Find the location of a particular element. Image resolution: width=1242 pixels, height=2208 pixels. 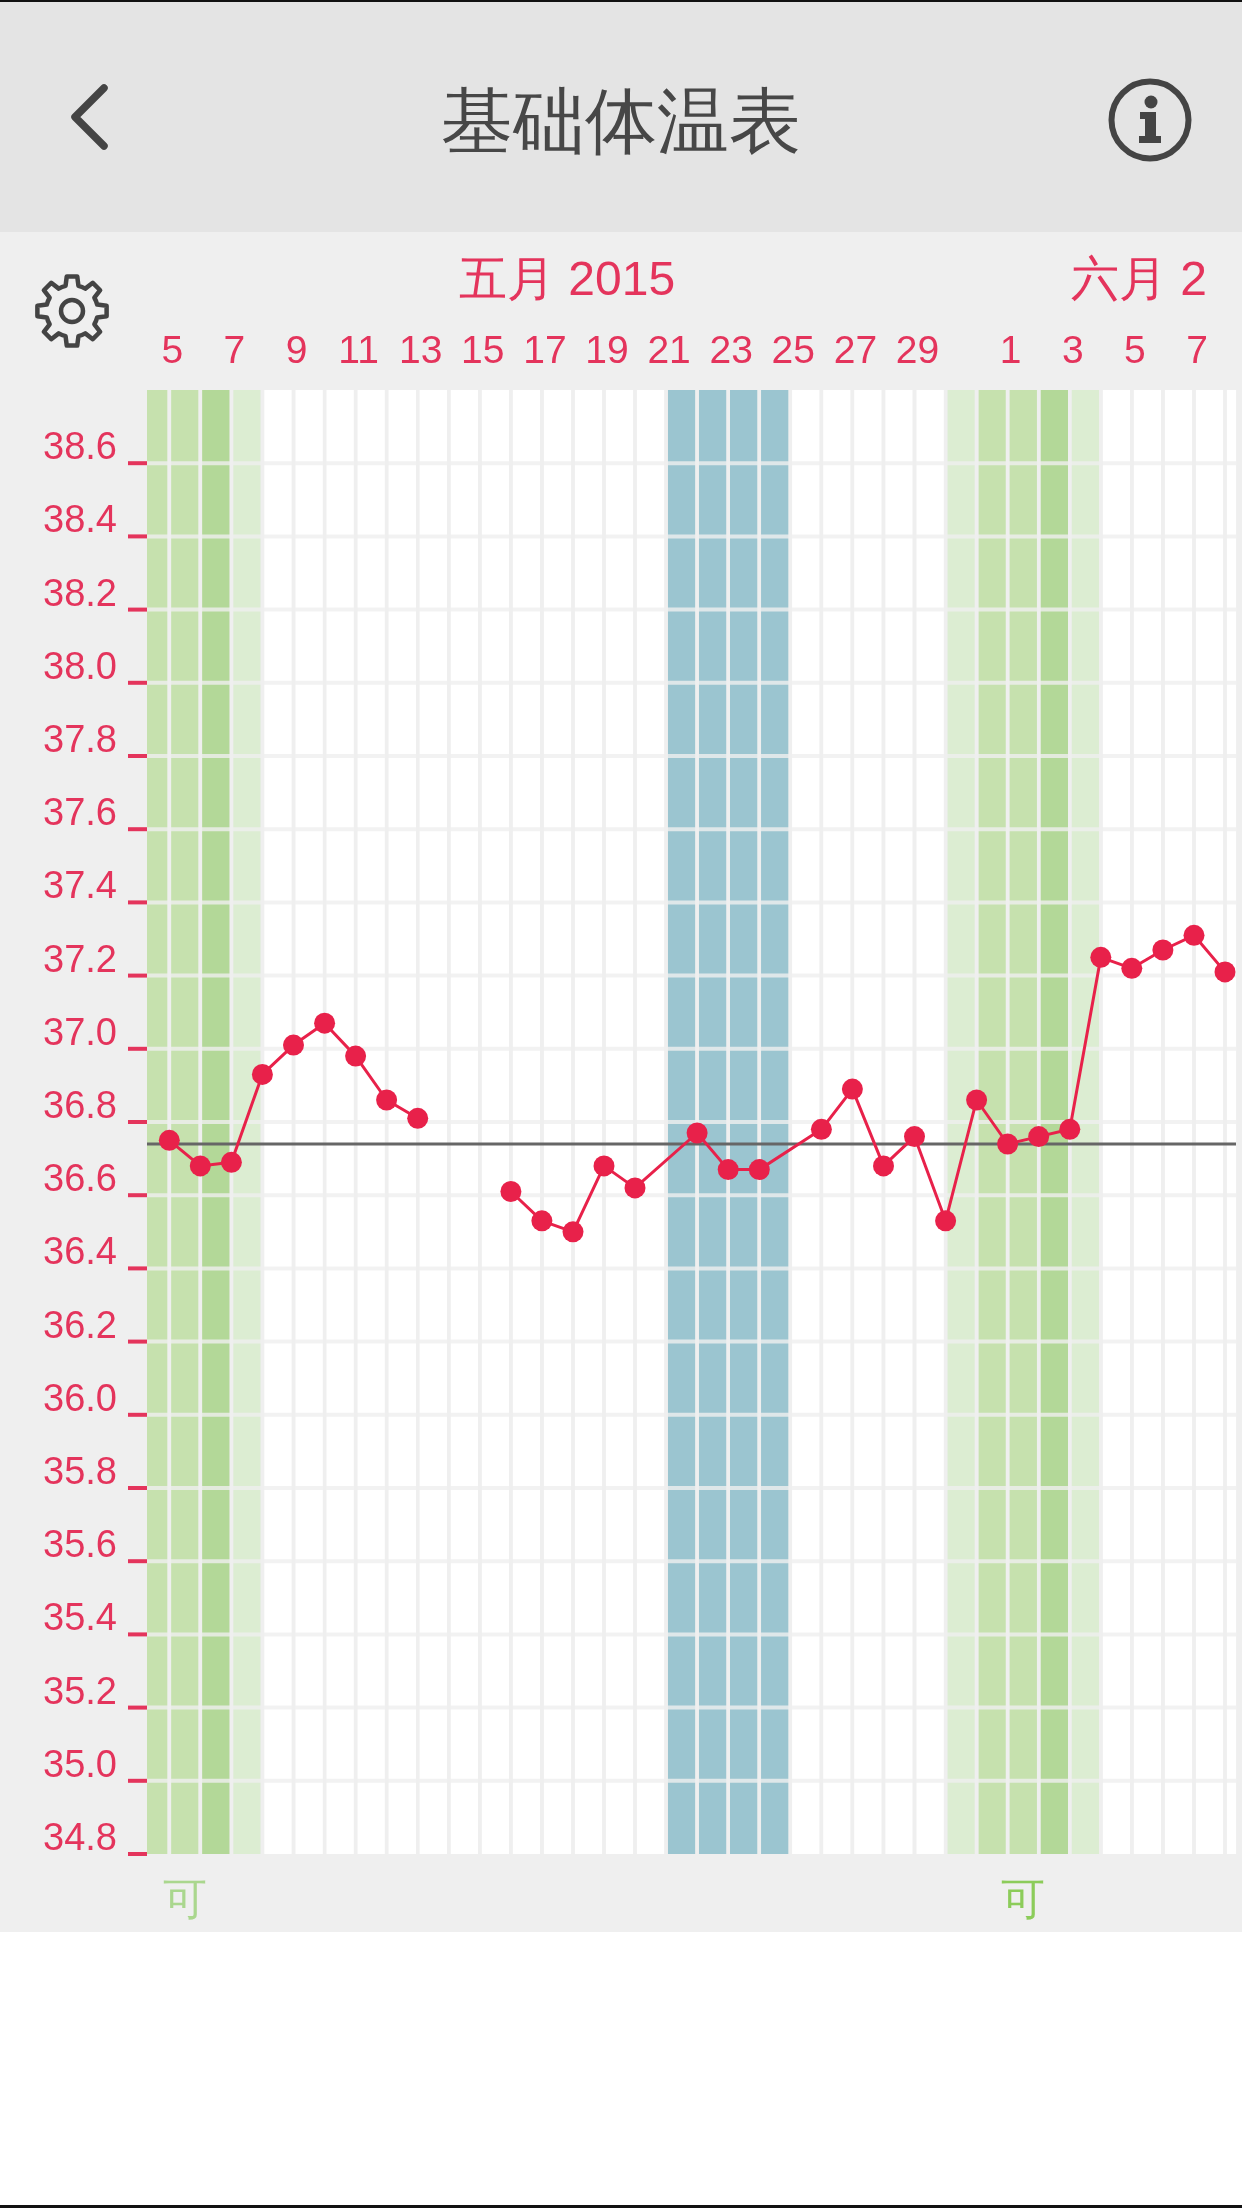

temperature-label: 38.0 is located at coordinates (80, 665).